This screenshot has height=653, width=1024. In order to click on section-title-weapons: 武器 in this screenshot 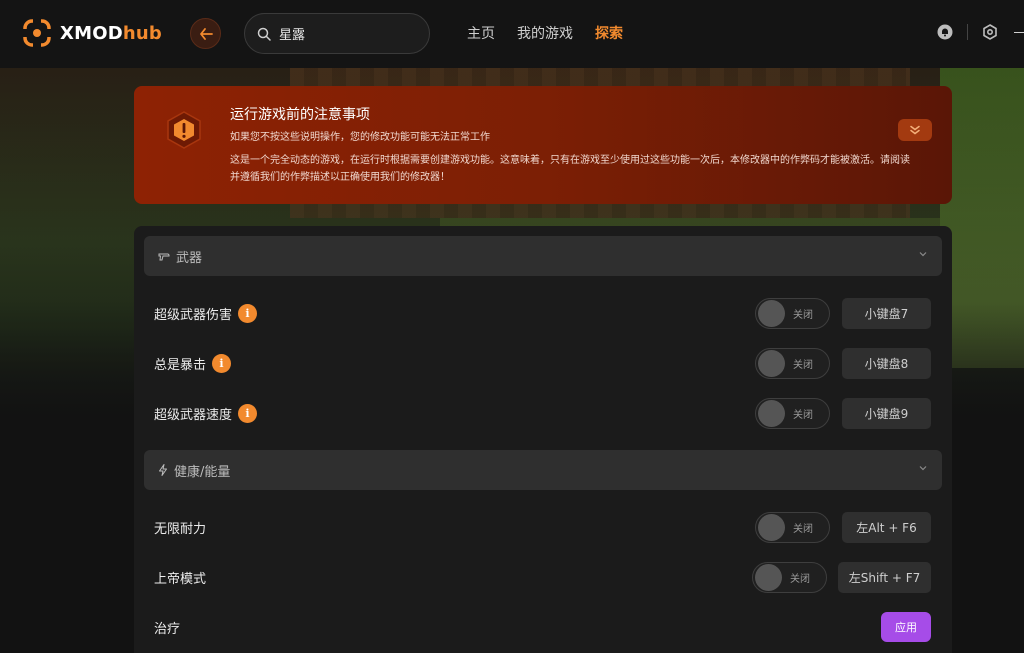, I will do `click(189, 258)`.